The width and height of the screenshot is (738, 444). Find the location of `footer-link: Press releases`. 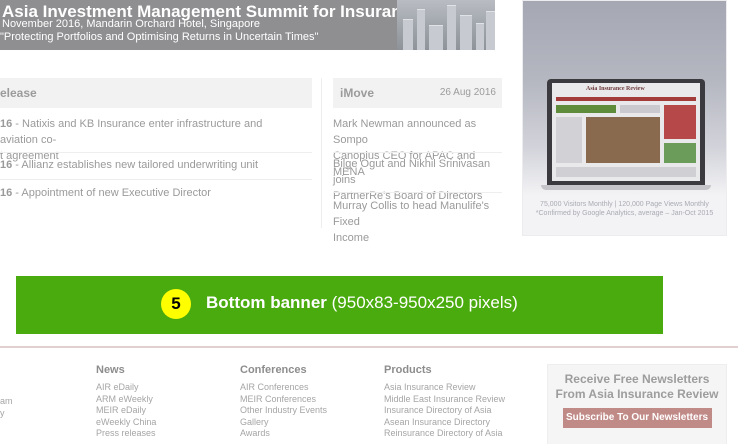

footer-link: Press releases is located at coordinates (126, 434).